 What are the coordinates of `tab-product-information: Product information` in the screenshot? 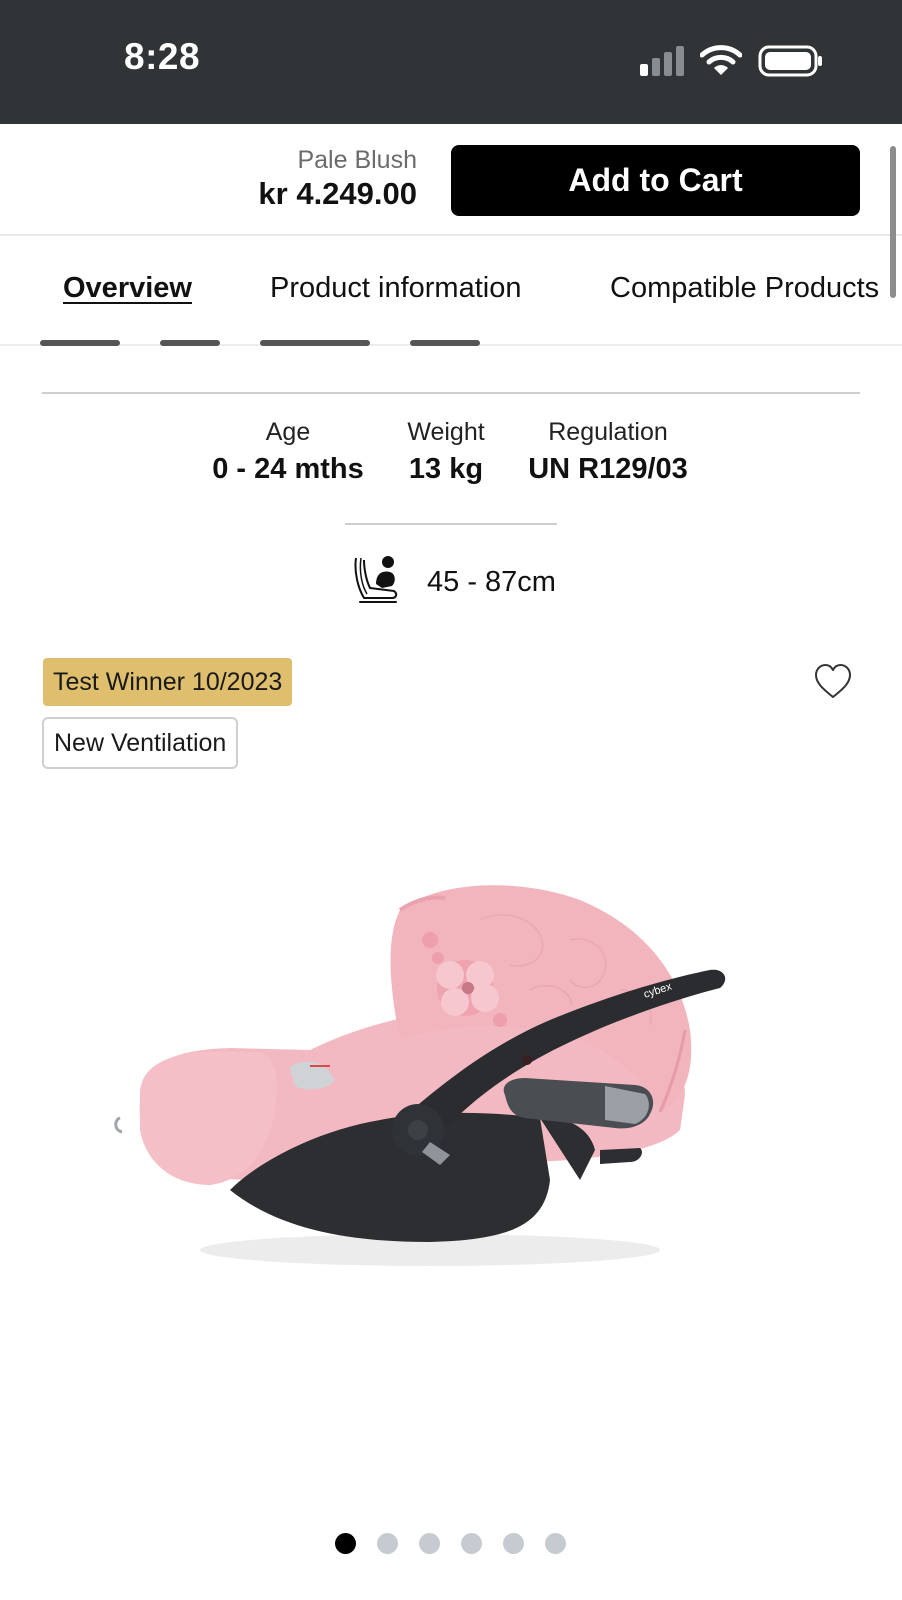 It's located at (395, 288).